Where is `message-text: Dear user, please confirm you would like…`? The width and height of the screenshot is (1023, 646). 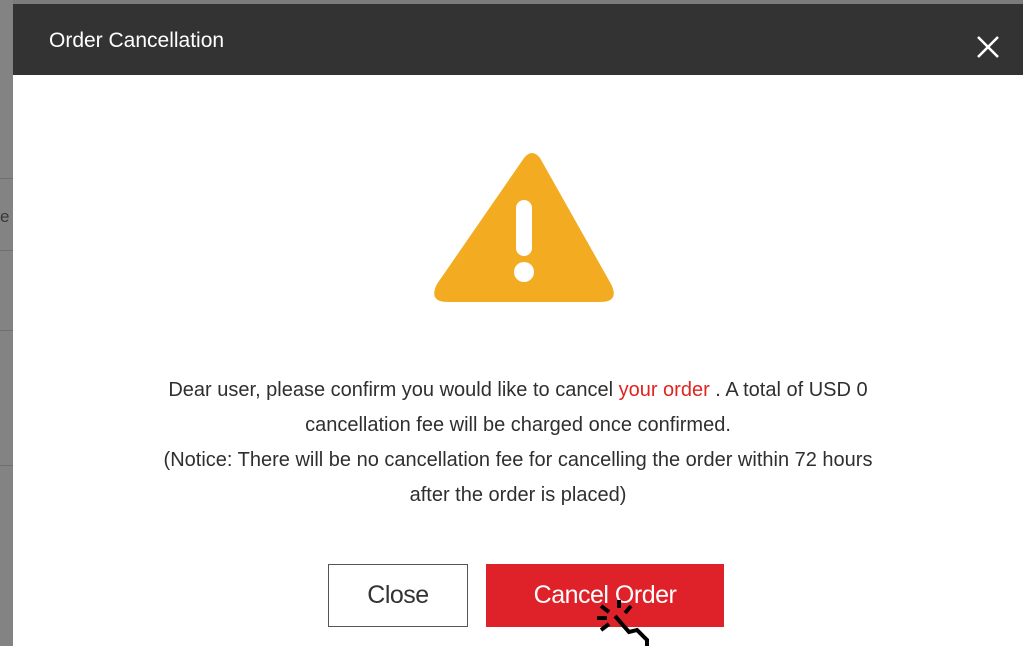
message-text: Dear user, please confirm you would like… is located at coordinates (393, 390).